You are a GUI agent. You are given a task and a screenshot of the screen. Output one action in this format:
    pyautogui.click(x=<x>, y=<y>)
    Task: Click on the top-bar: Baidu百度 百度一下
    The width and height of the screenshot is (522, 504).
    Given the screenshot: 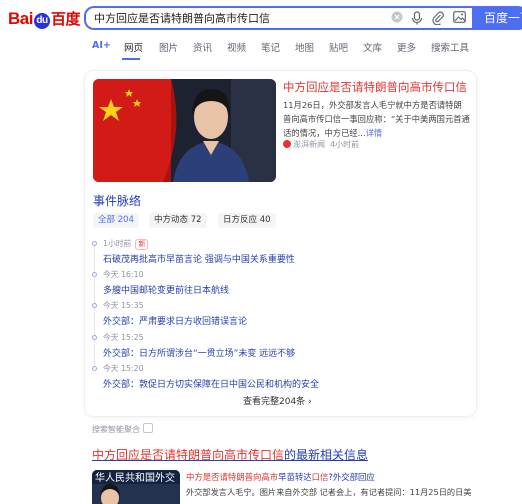 What is the action you would take?
    pyautogui.click(x=261, y=19)
    